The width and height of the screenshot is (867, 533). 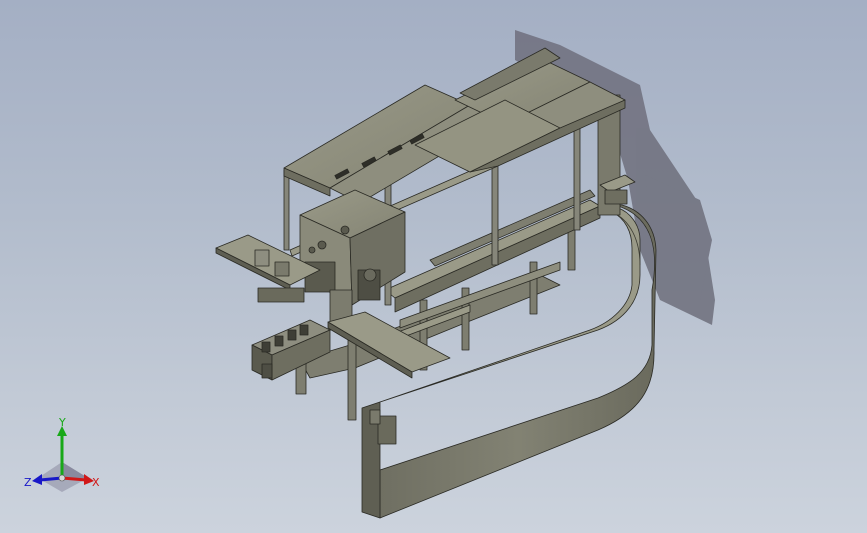 What do you see at coordinates (51, 479) in the screenshot?
I see `z-axis-line` at bounding box center [51, 479].